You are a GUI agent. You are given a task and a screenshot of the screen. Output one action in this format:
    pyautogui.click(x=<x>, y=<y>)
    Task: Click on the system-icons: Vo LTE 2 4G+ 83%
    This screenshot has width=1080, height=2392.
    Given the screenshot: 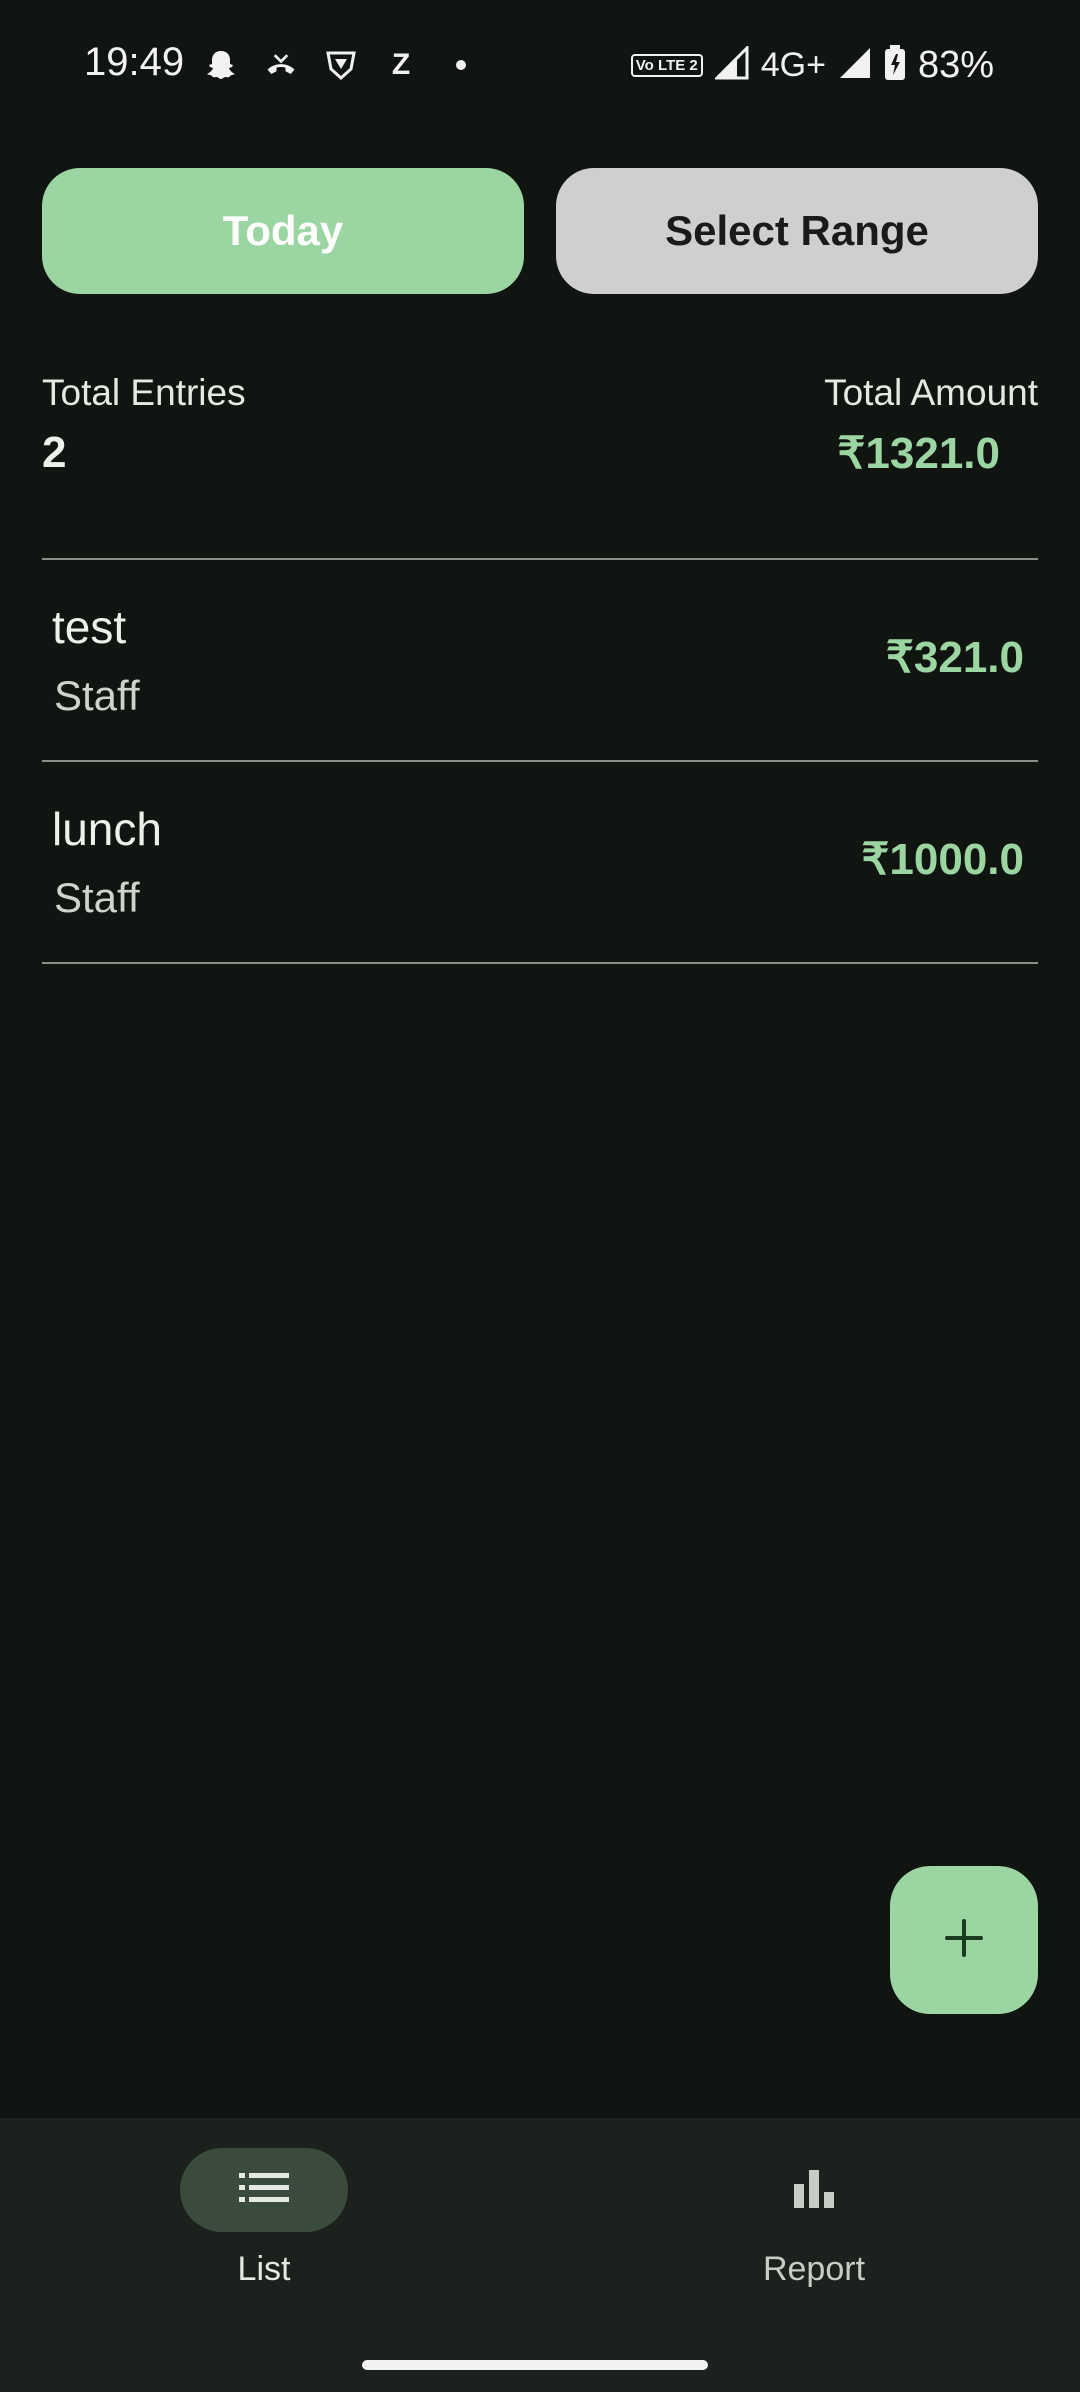 What is the action you would take?
    pyautogui.click(x=812, y=65)
    